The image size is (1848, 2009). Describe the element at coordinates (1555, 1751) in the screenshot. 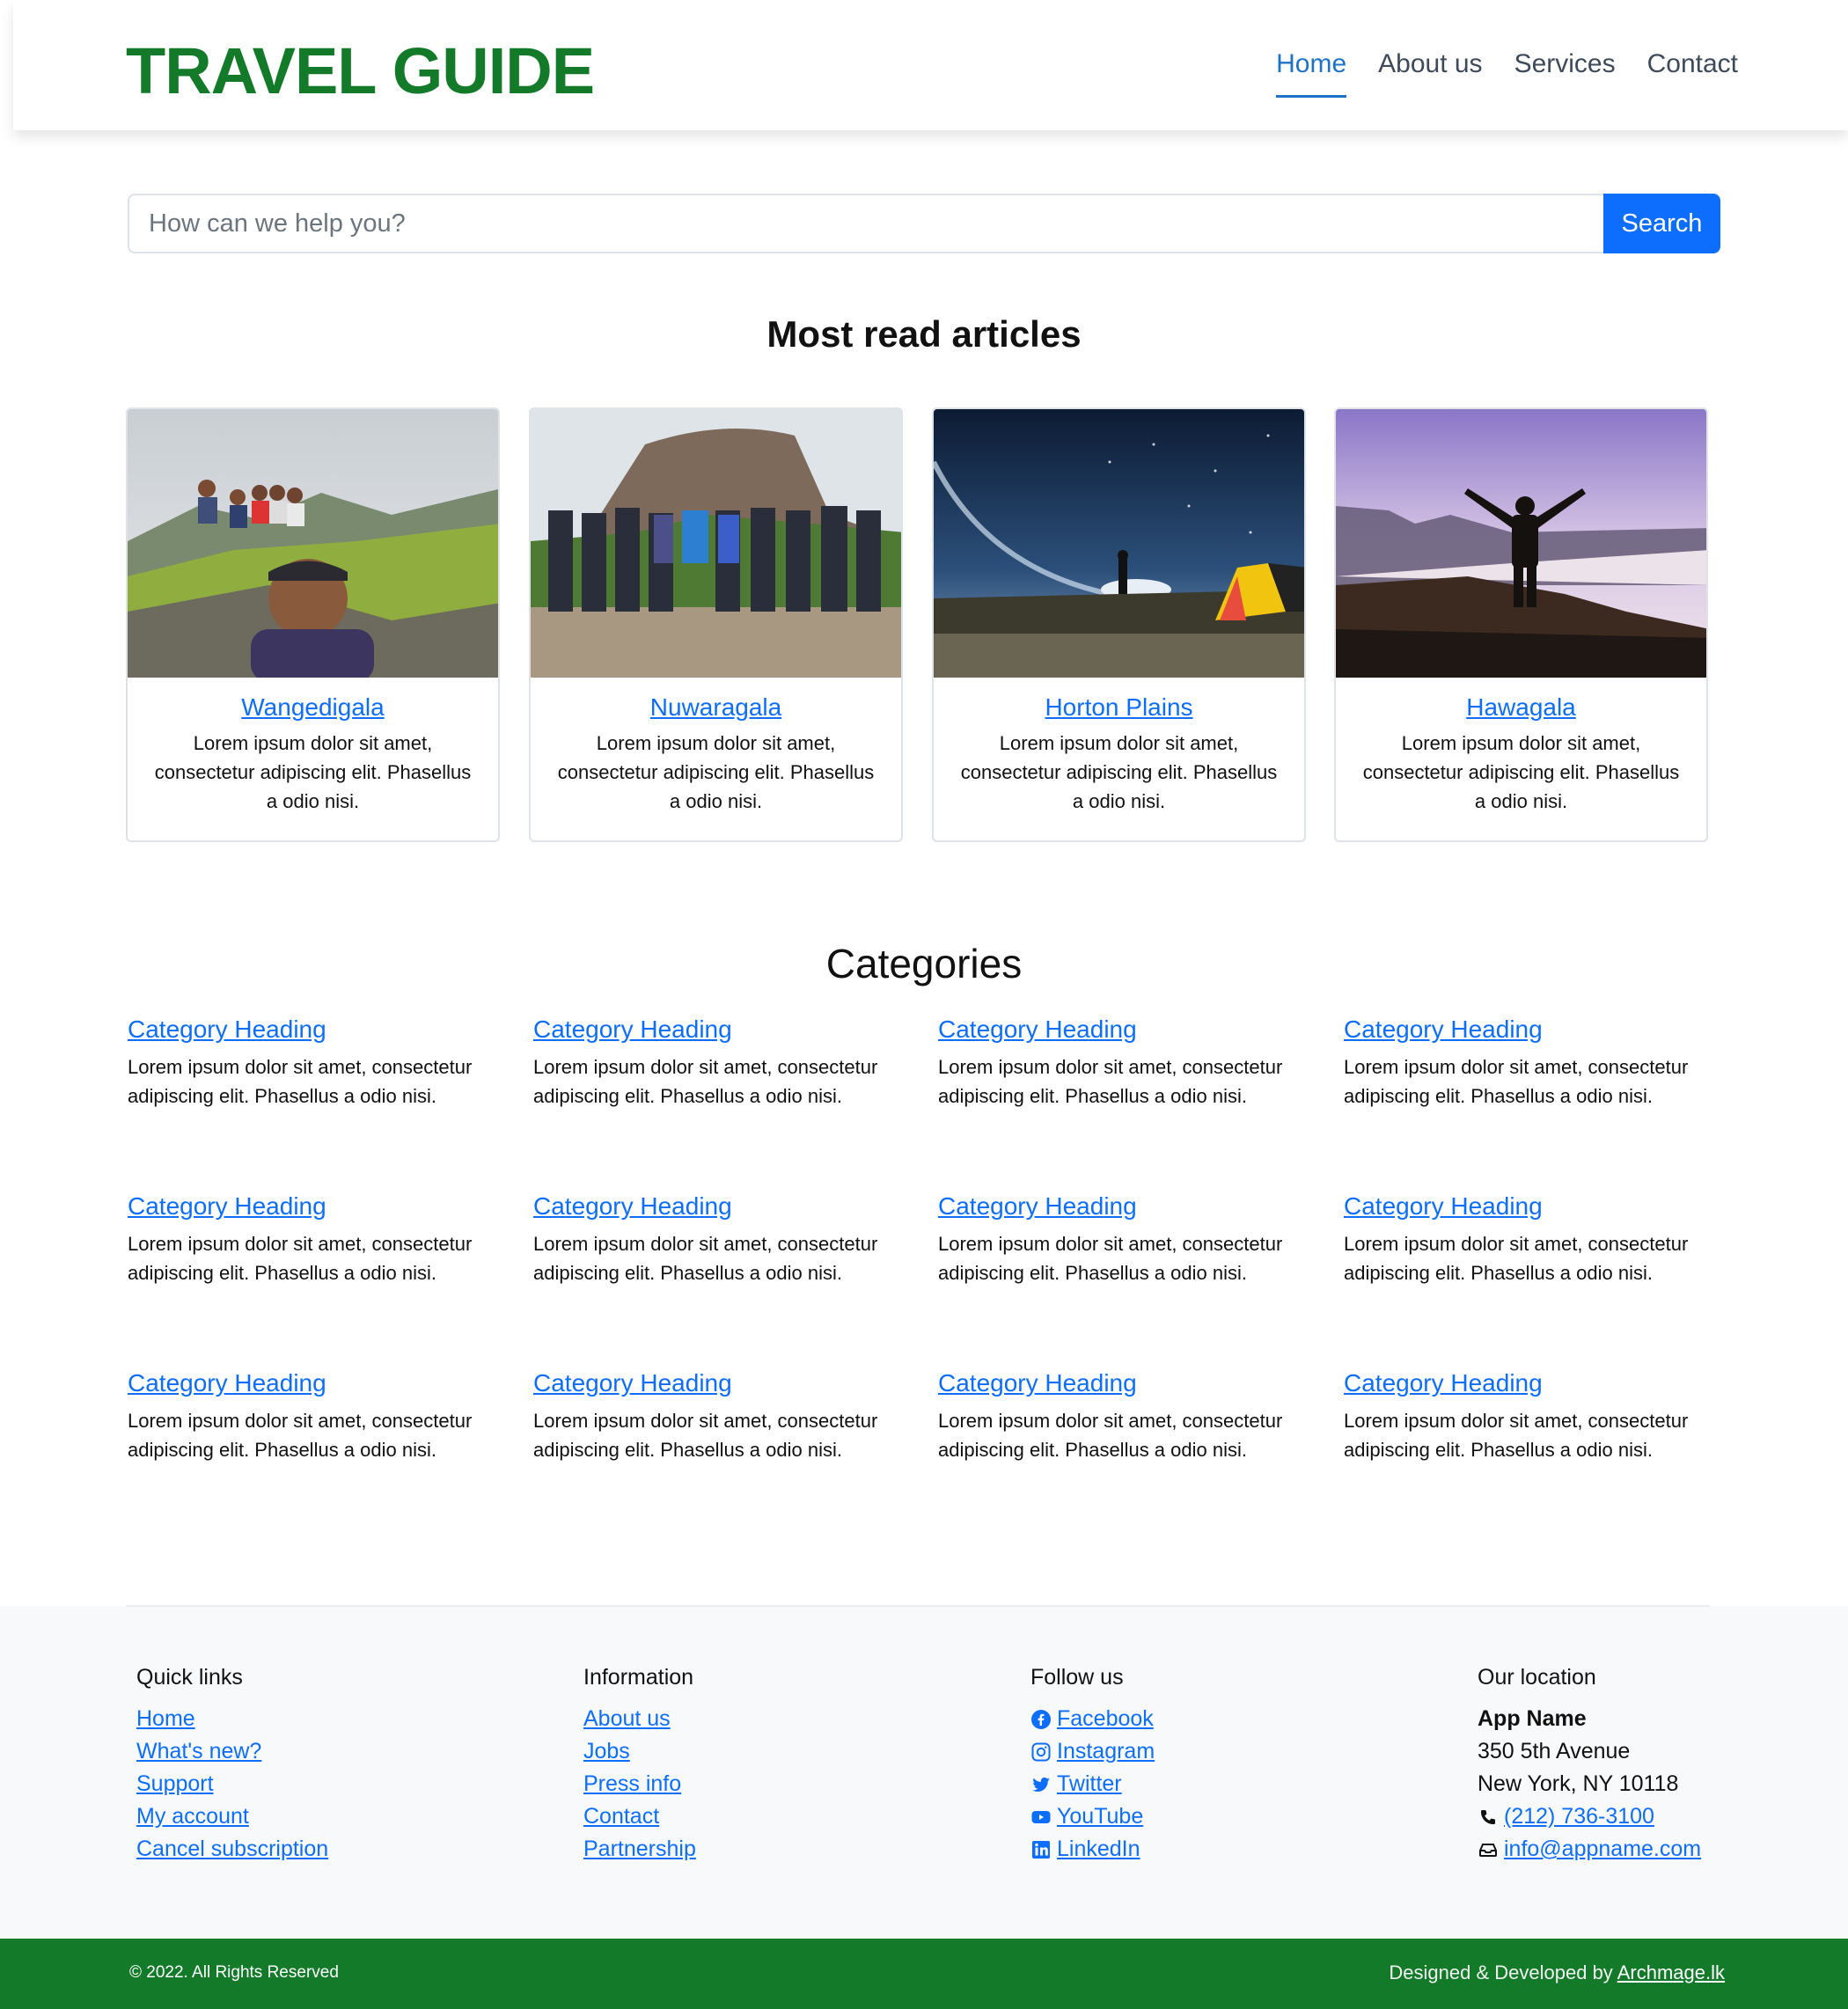

I see `location-street: 350 5th Avenue` at that location.